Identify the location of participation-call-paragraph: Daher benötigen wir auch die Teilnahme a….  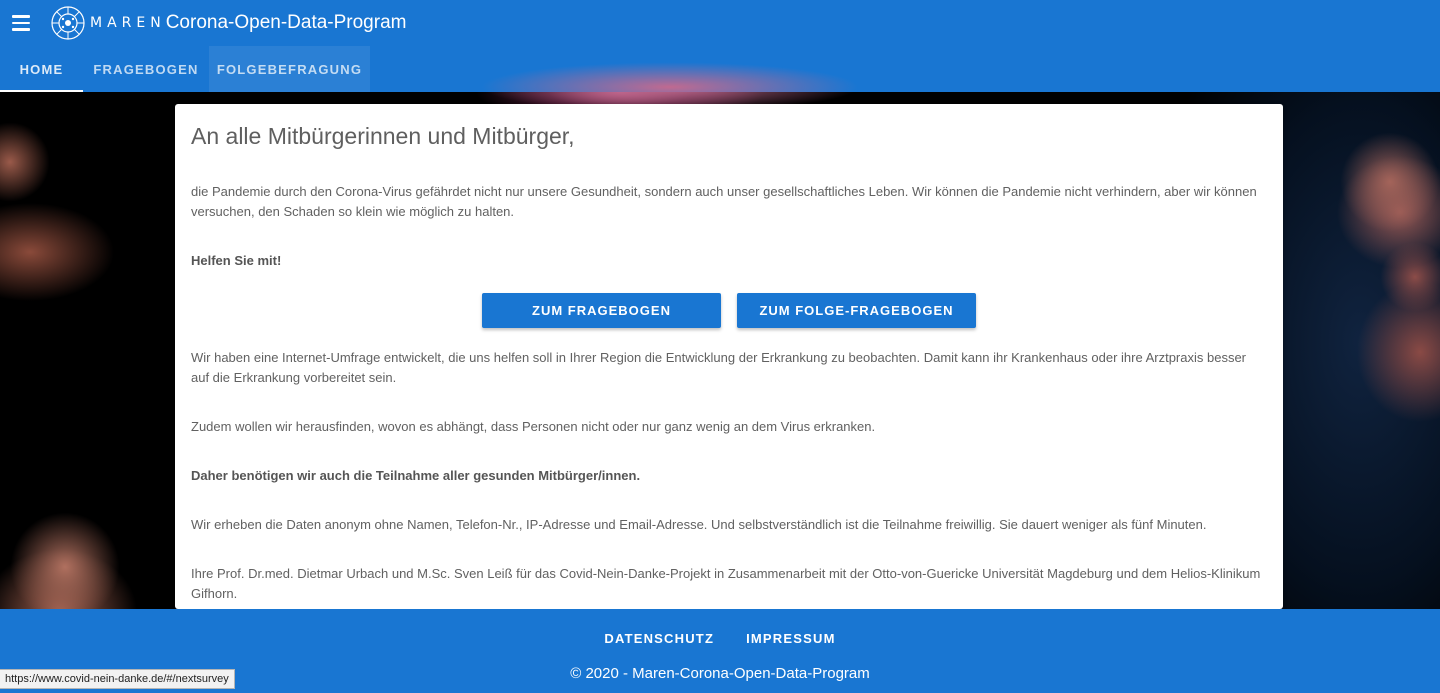
(416, 475).